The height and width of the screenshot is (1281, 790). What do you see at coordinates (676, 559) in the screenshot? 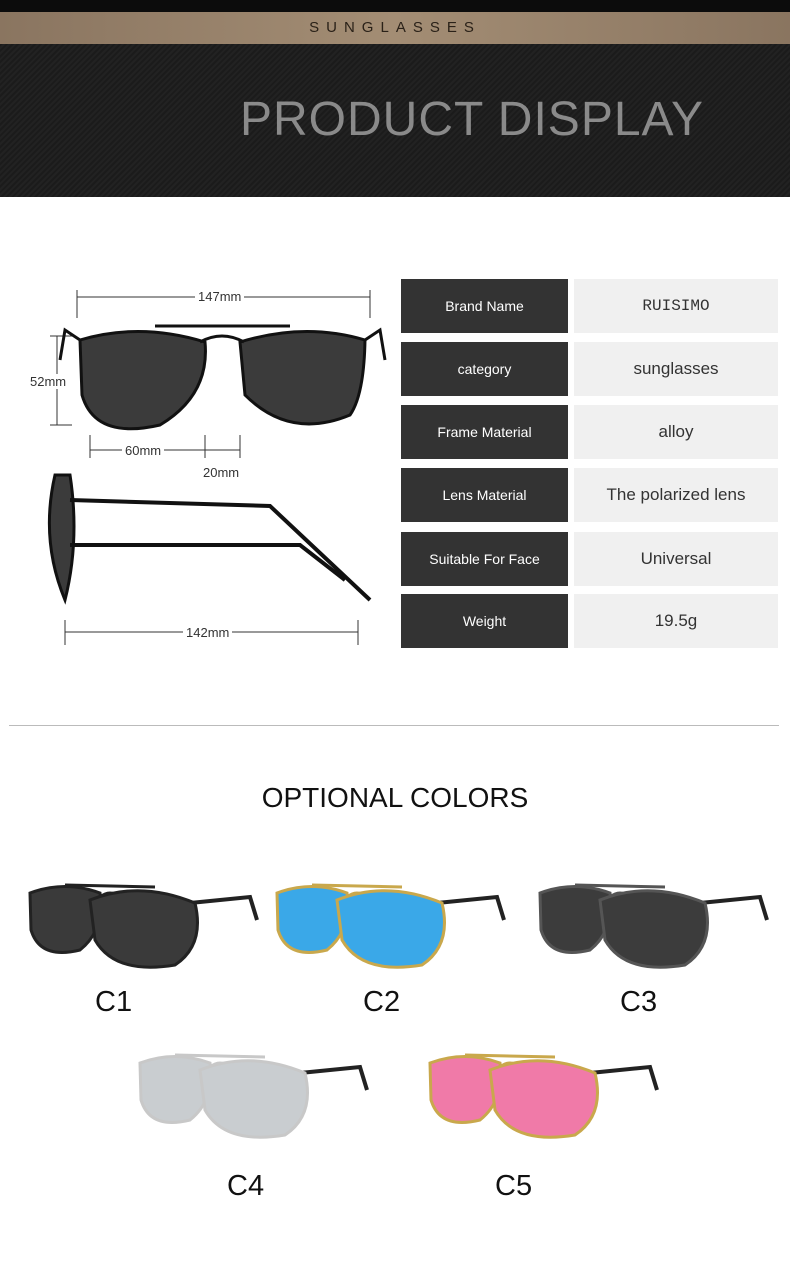
I see `spec-value: Universal` at bounding box center [676, 559].